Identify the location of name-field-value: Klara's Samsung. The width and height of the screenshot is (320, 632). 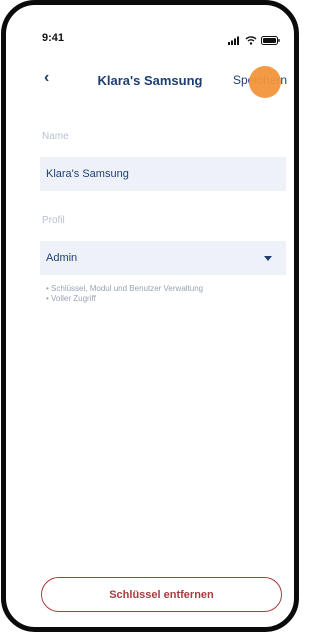
(87, 174).